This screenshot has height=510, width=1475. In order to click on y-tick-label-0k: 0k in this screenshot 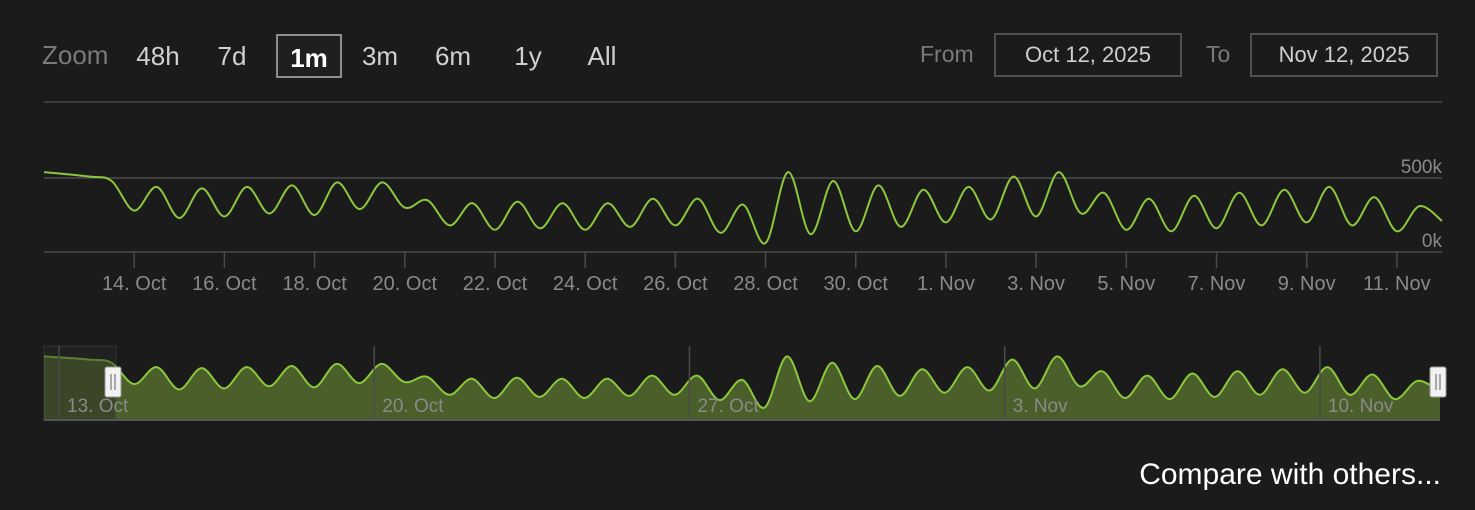, I will do `click(1432, 241)`.